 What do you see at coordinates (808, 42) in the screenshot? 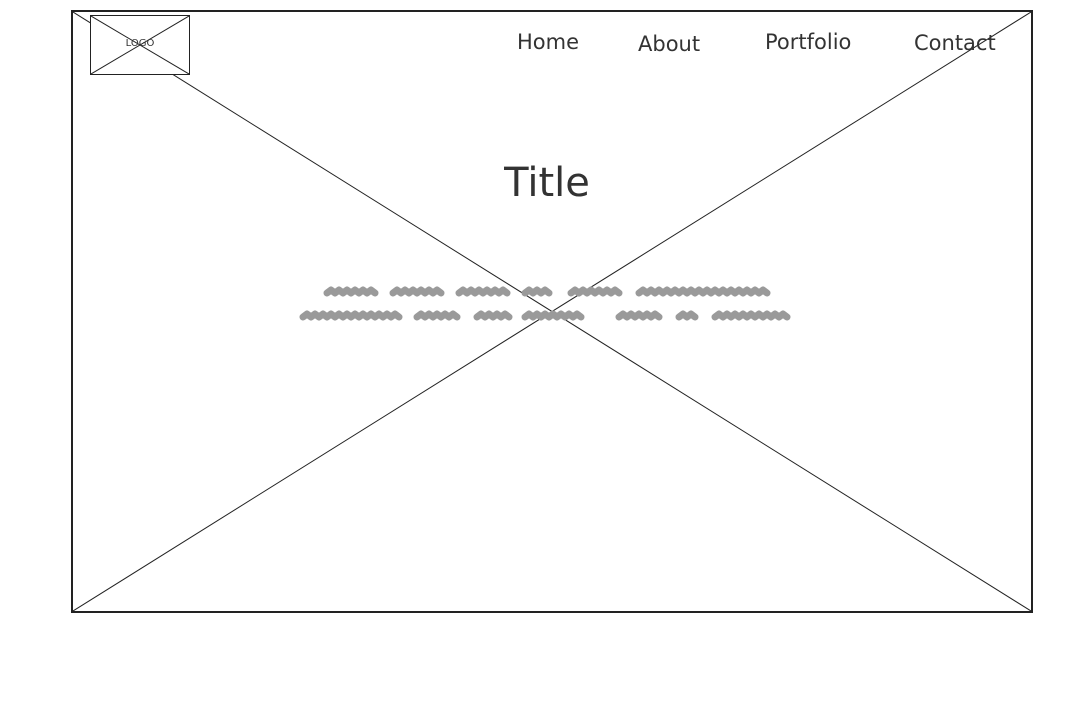
I see `nav-portfolio-link: Portfolio` at bounding box center [808, 42].